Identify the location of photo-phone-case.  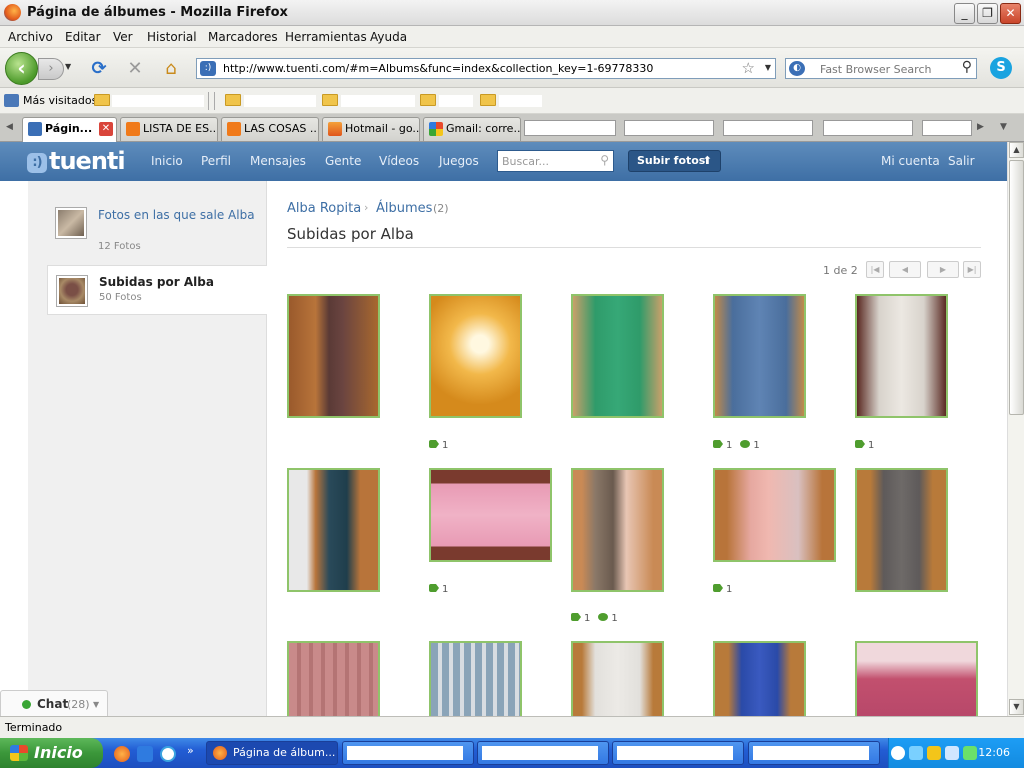
(774, 515).